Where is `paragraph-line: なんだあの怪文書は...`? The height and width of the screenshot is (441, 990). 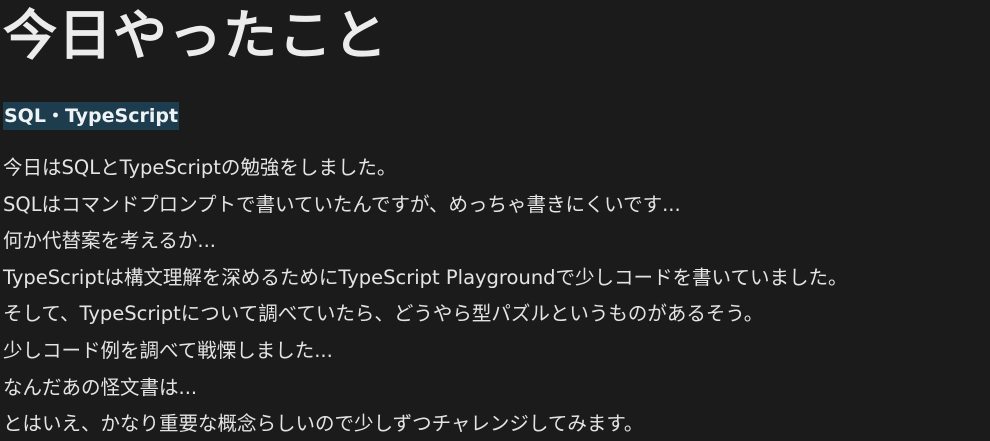
paragraph-line: なんだあの怪文書は... is located at coordinates (100, 387).